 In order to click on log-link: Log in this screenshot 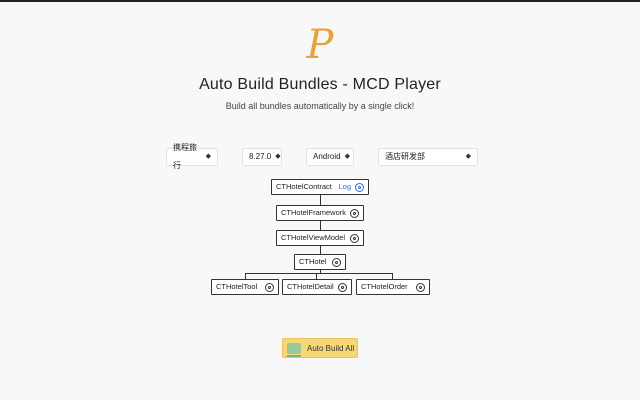, I will do `click(344, 187)`.